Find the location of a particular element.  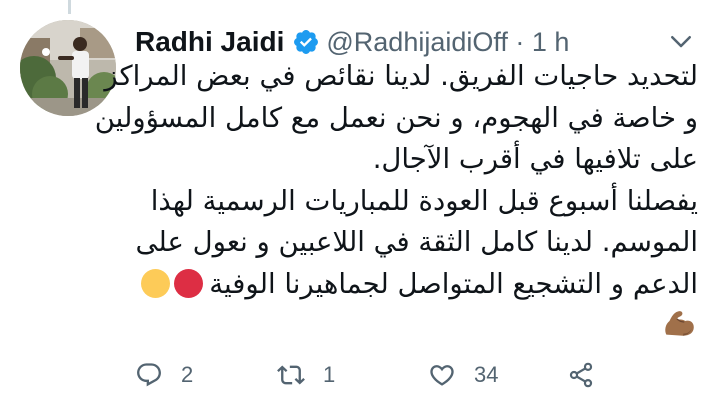

author-handle-and-time: @RadhijaidiOff · 1 h is located at coordinates (447, 42).